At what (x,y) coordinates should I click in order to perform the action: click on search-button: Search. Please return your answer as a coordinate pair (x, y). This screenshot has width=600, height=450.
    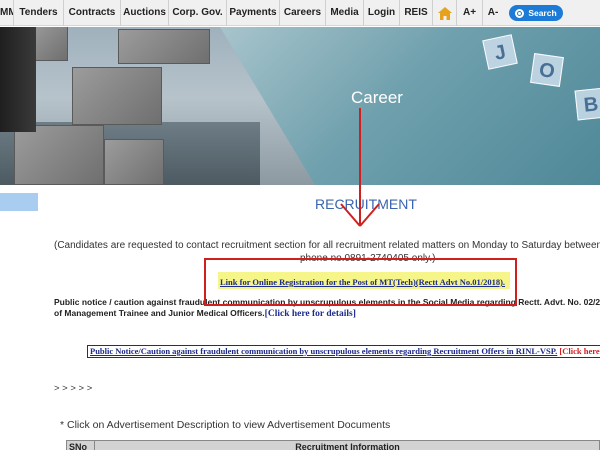
    Looking at the image, I should click on (536, 13).